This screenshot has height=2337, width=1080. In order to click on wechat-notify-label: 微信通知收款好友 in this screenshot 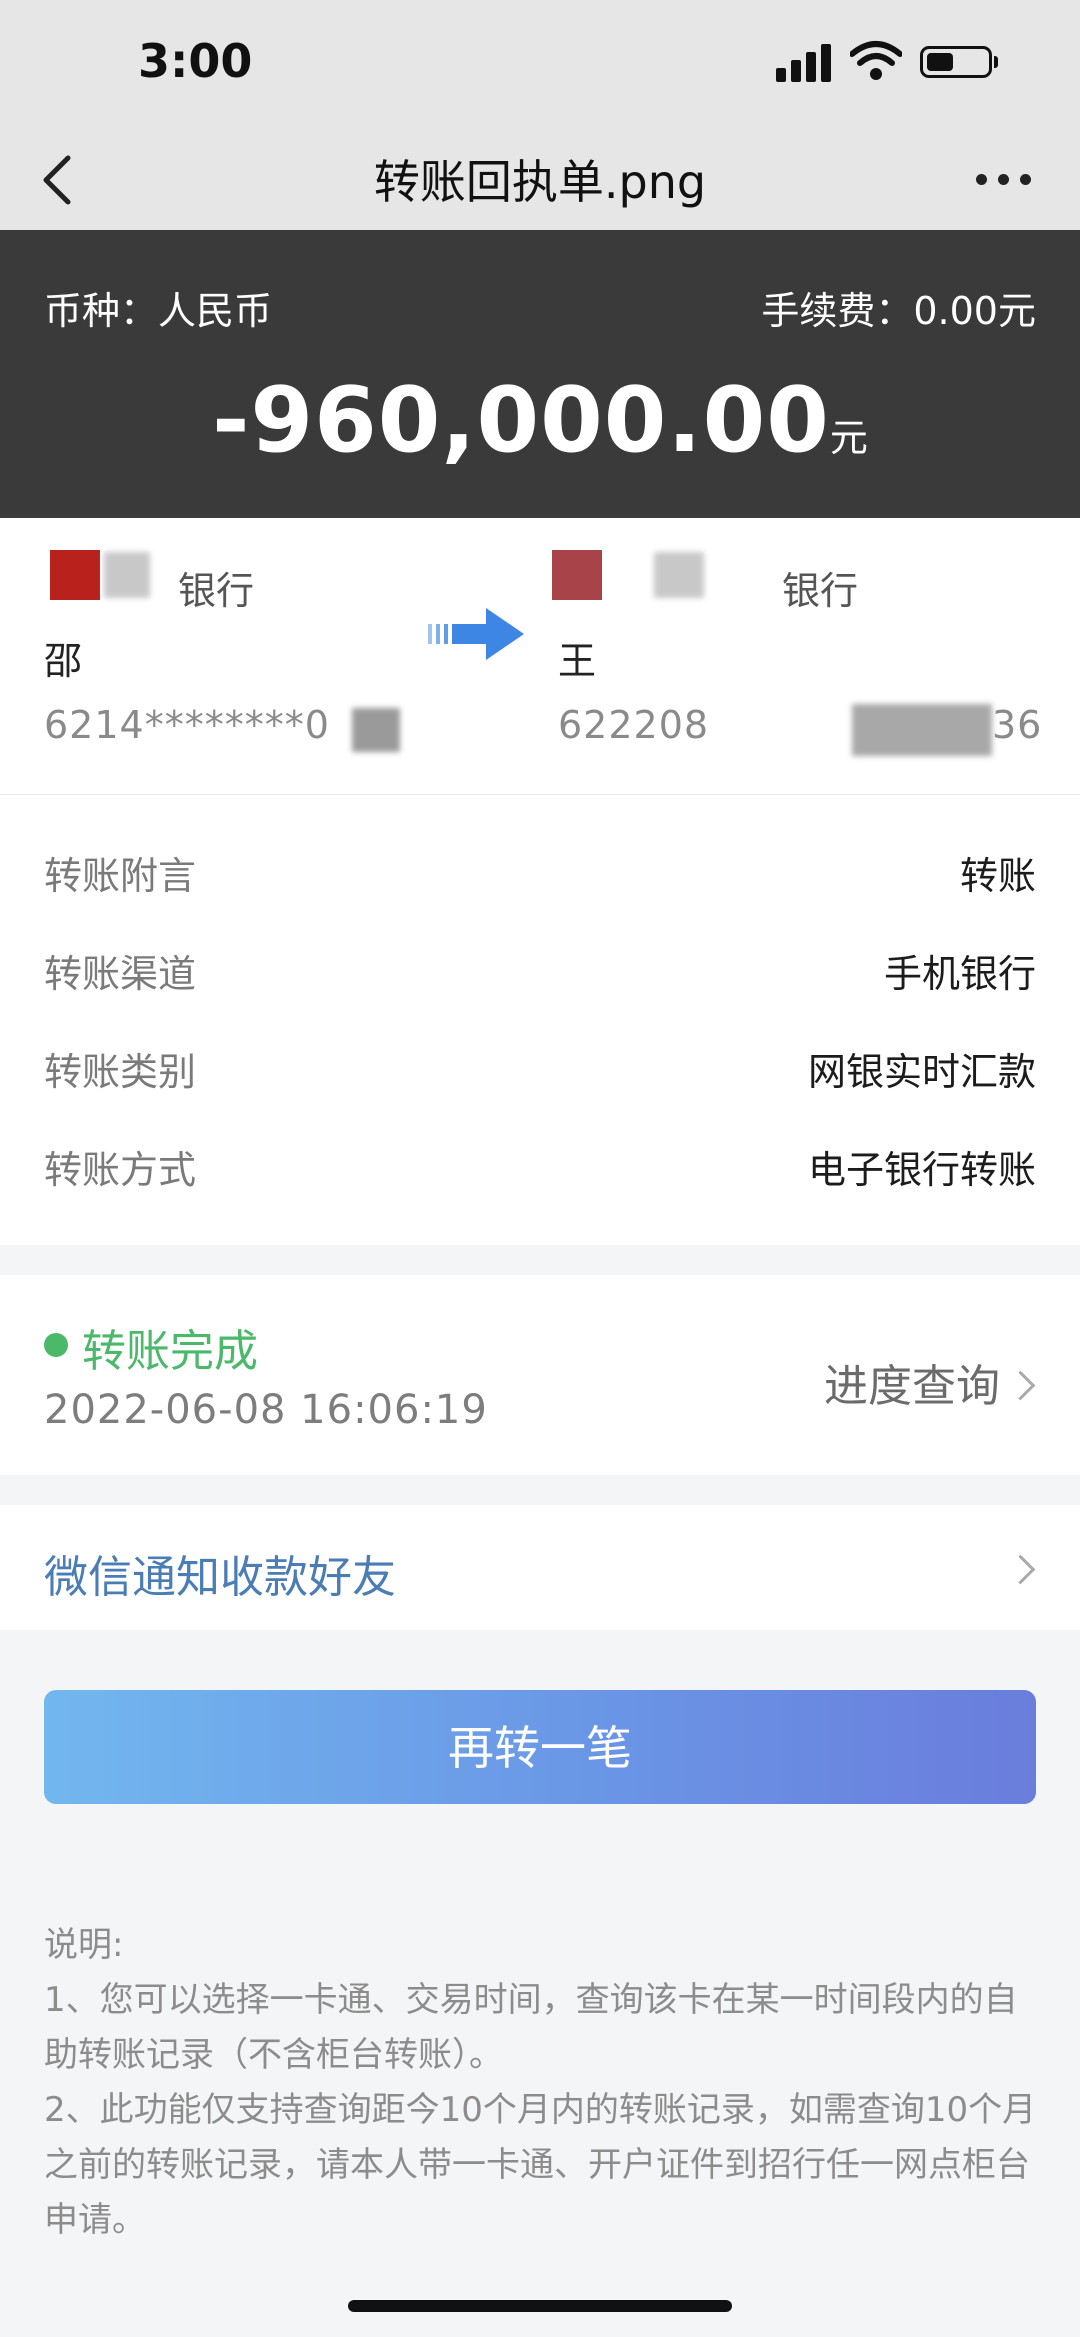, I will do `click(220, 1573)`.